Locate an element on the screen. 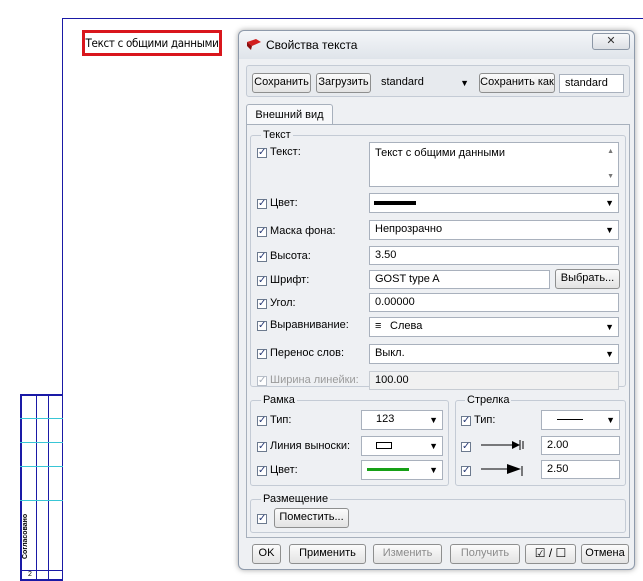 The image size is (643, 581). frame-type-select: 123 ▼ is located at coordinates (402, 420).